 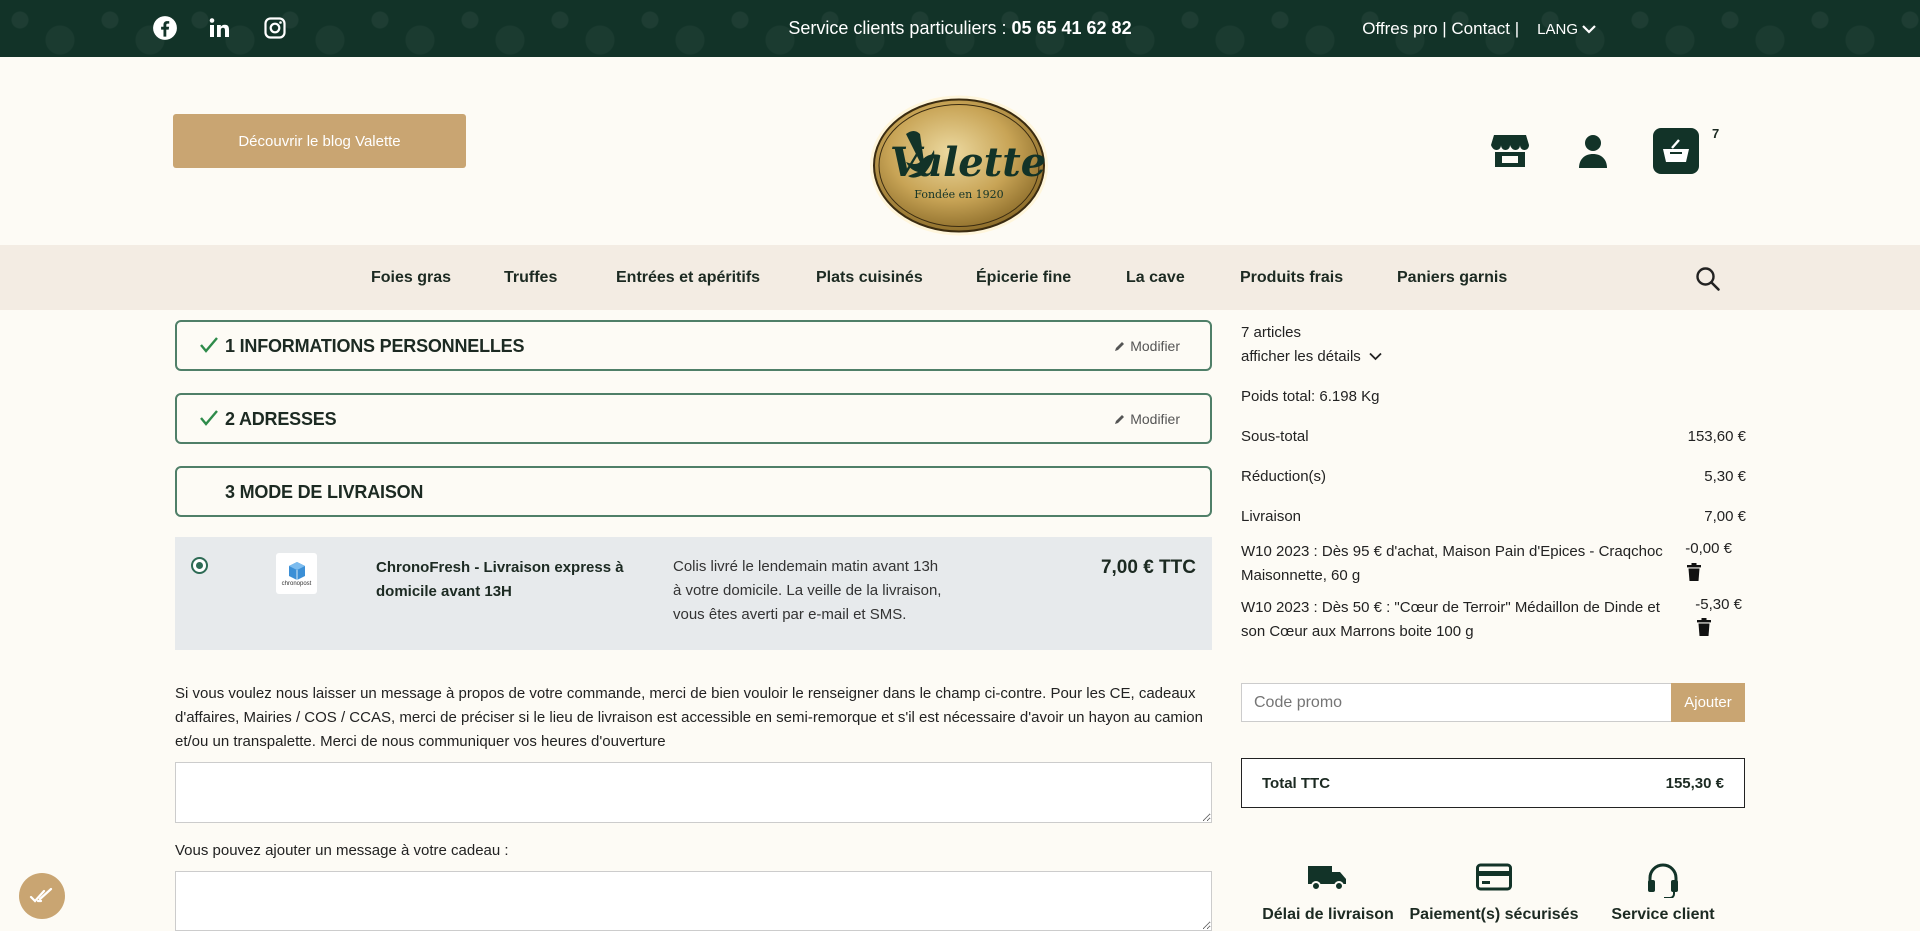 What do you see at coordinates (1284, 476) in the screenshot?
I see `discount-label: Réduction(s)` at bounding box center [1284, 476].